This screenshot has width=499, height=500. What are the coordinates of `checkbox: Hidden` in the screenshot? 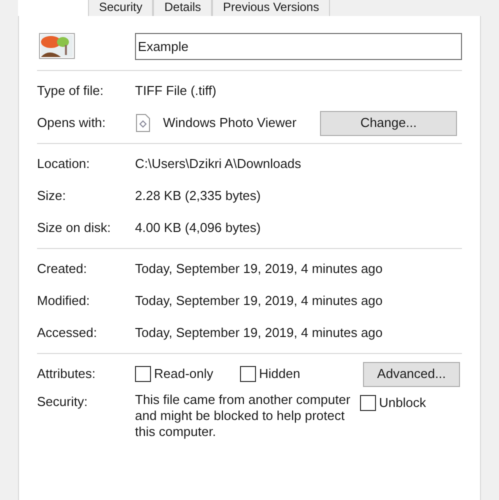 It's located at (301, 374).